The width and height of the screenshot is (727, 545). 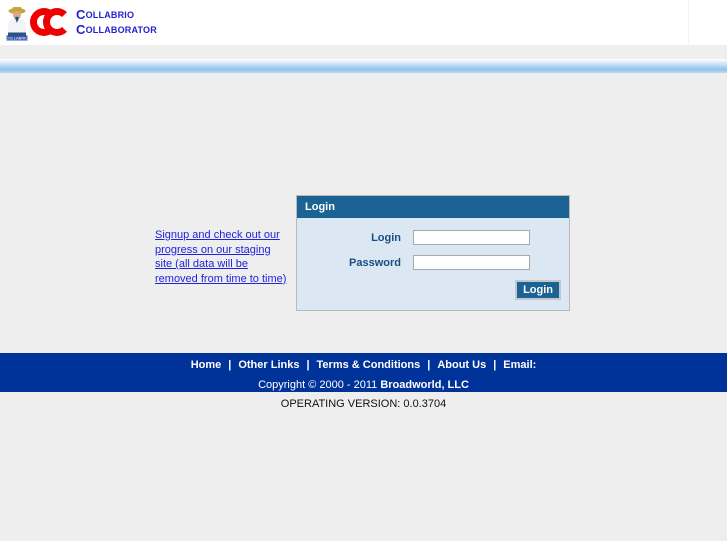 I want to click on login-field-label: Login, so click(x=386, y=237).